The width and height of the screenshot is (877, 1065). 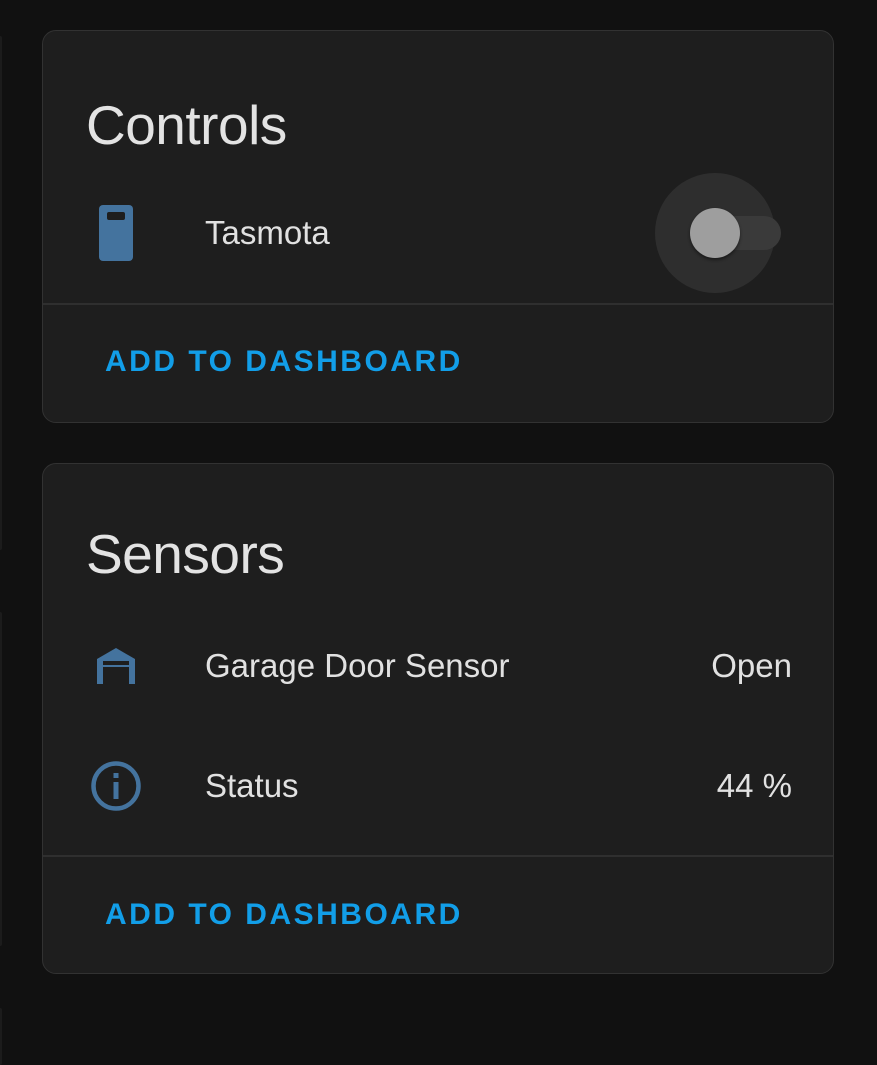 What do you see at coordinates (754, 785) in the screenshot?
I see `entity-state: 44 %` at bounding box center [754, 785].